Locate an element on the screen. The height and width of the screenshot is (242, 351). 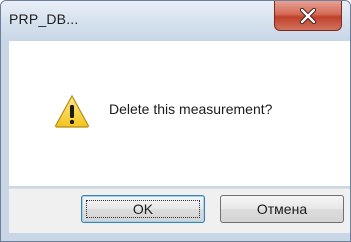
cancel-button: Отмена is located at coordinates (282, 209).